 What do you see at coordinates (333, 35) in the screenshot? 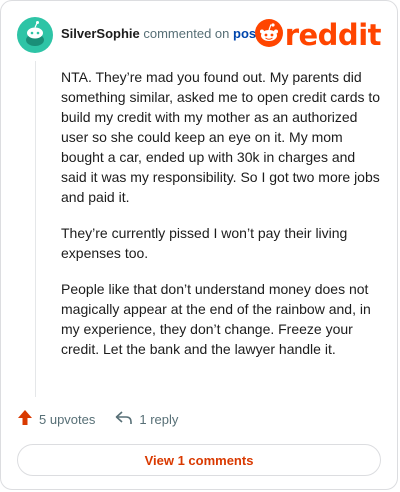
I see `reddit-wordmark: reddit` at bounding box center [333, 35].